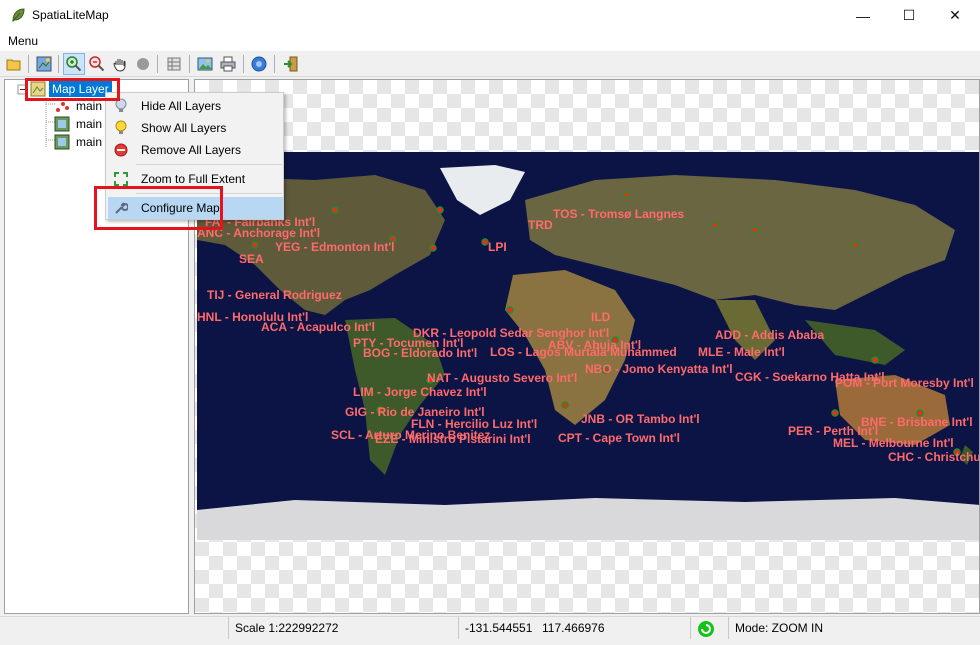  I want to click on exit-button, so click(291, 64).